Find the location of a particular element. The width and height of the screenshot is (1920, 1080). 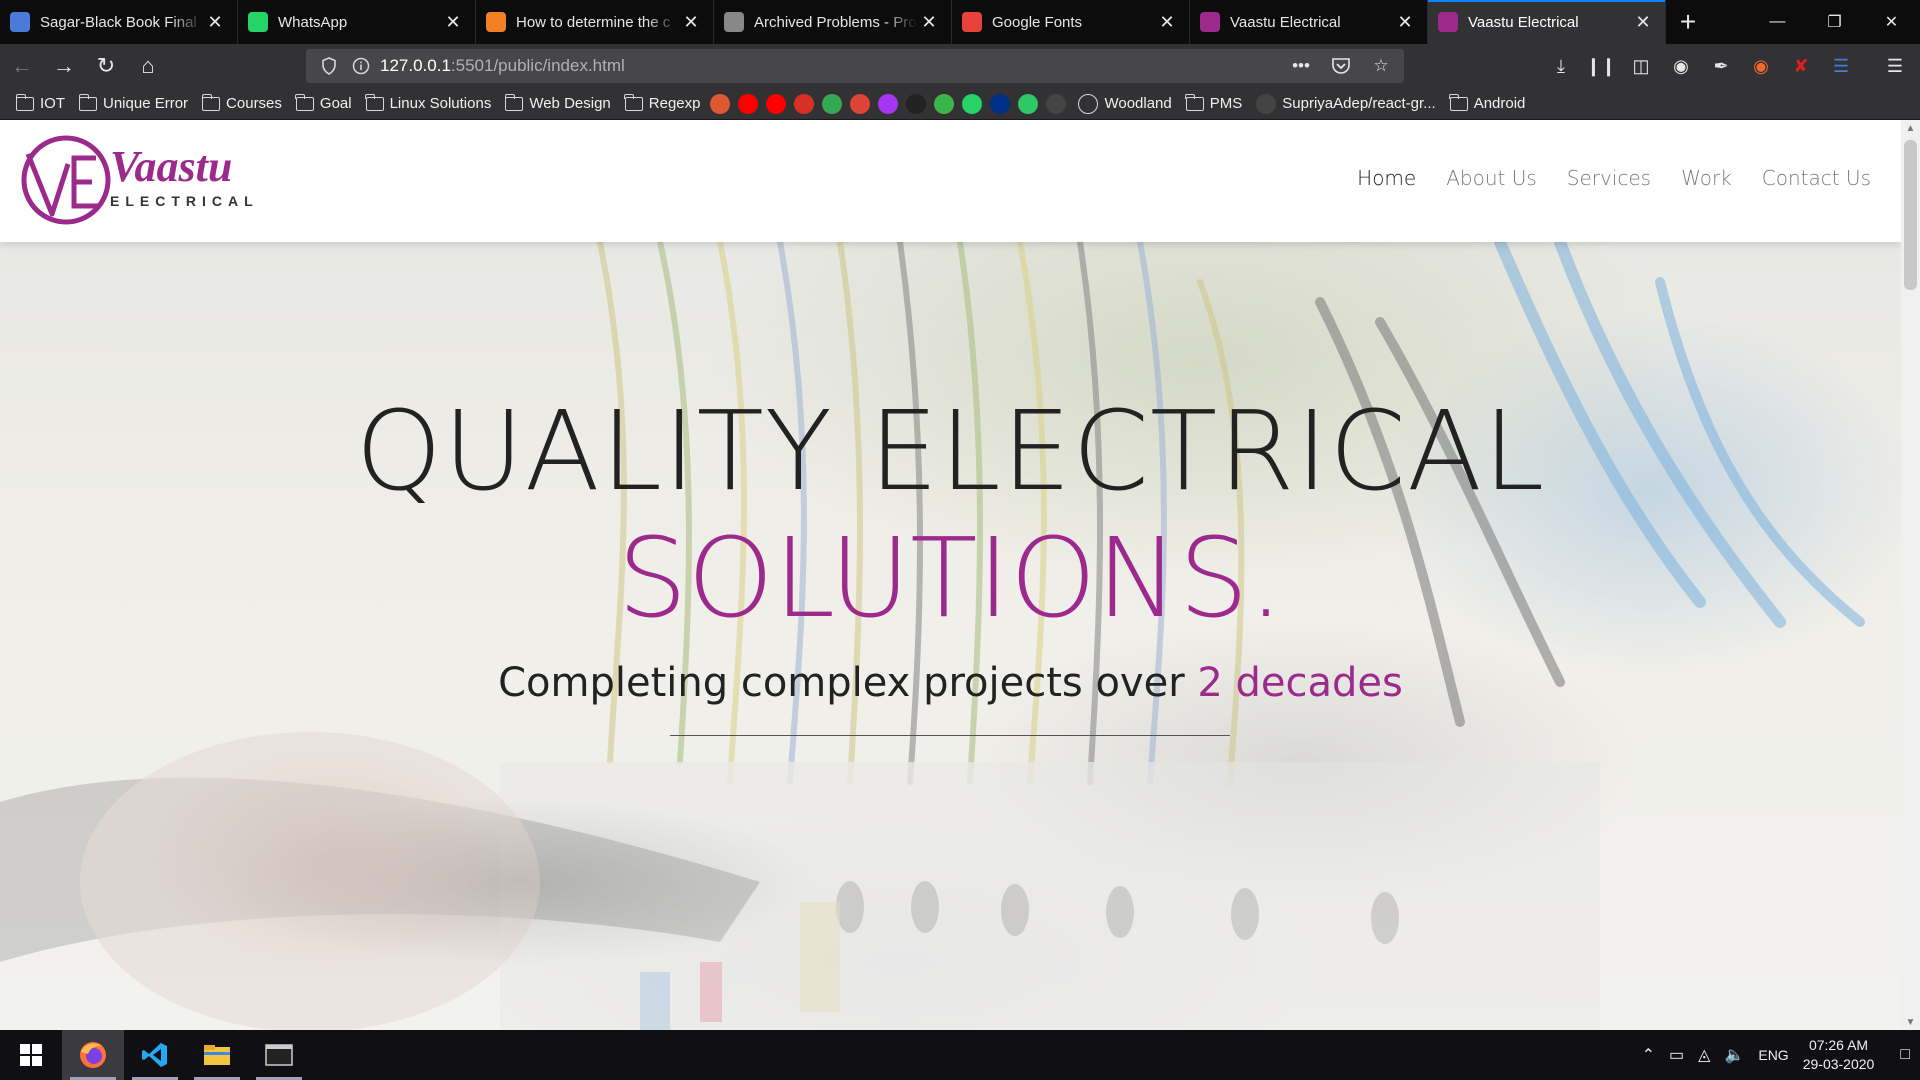

site-logo: Vaastu ELECTRICAL is located at coordinates (138, 180).